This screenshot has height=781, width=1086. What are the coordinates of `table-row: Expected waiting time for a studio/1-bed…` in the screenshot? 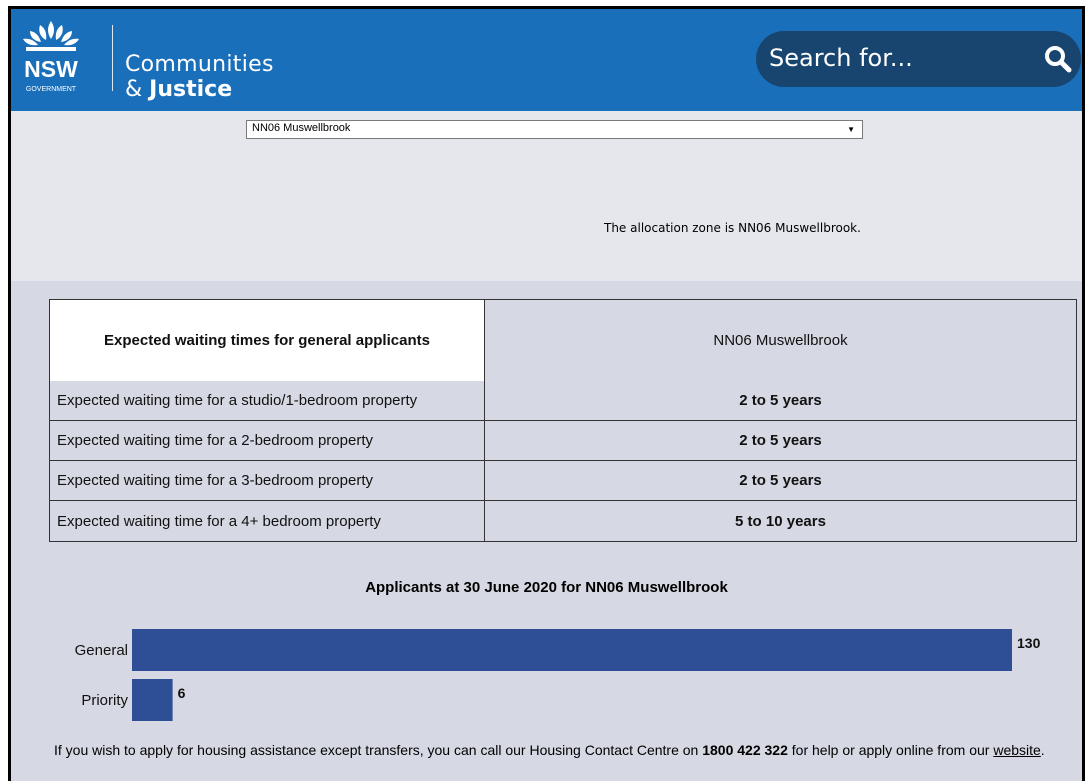 It's located at (563, 401).